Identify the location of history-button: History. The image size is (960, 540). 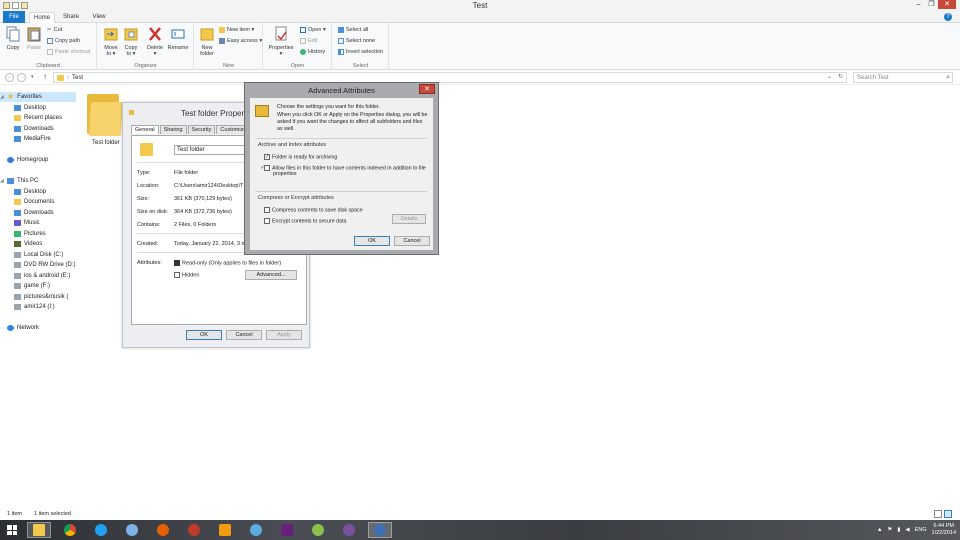
(312, 52).